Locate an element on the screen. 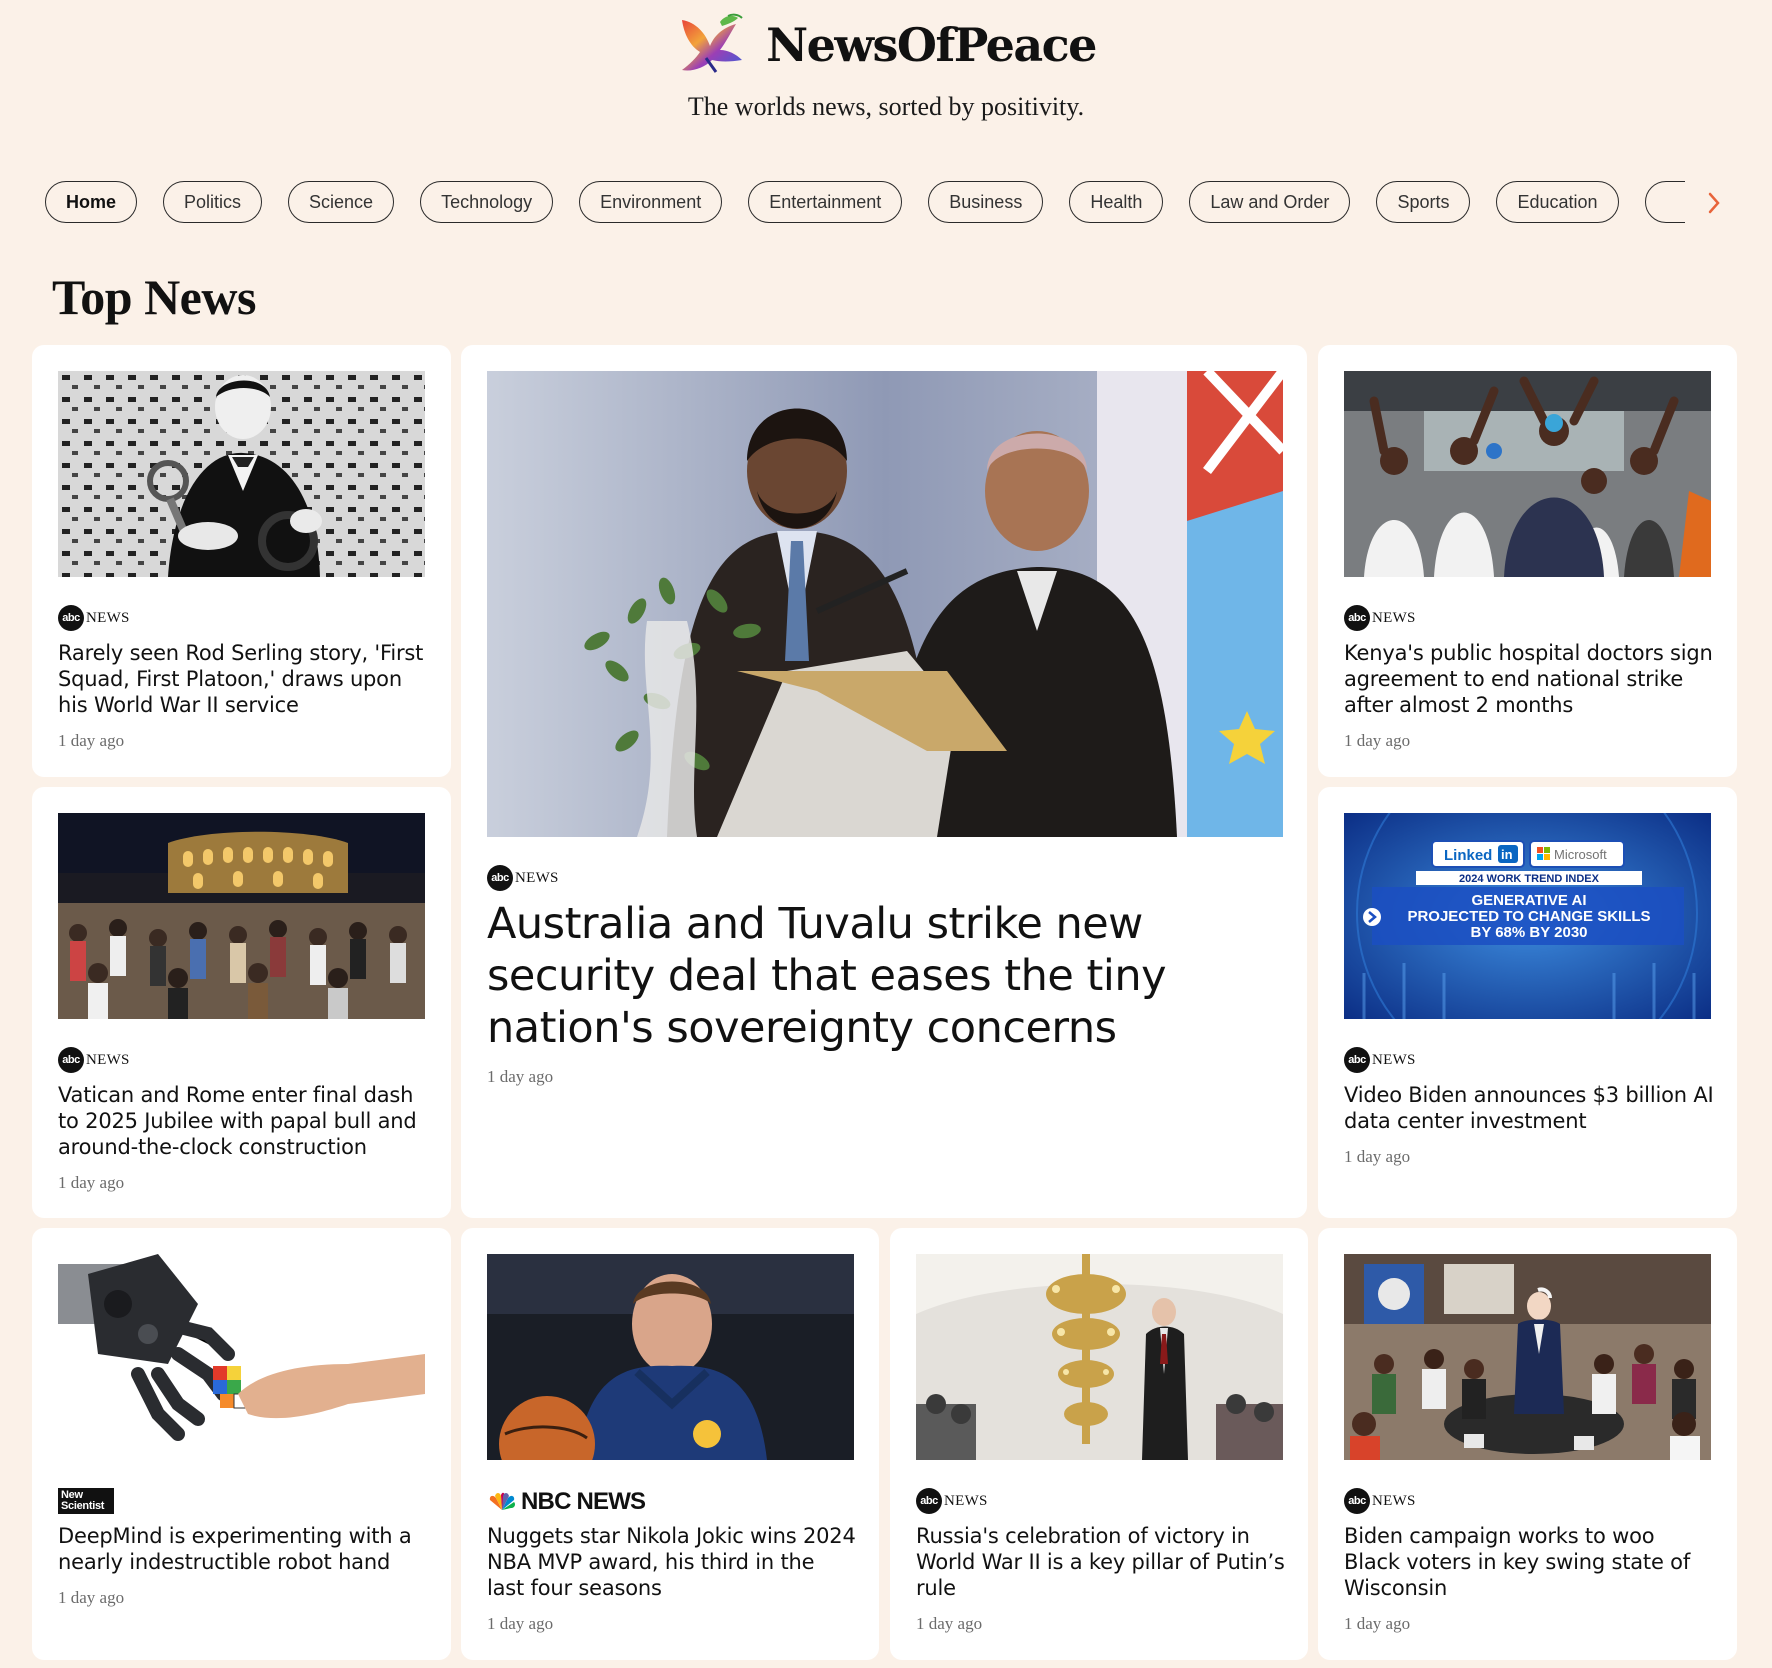 The image size is (1772, 1668). russia-photo is located at coordinates (1099, 1357).